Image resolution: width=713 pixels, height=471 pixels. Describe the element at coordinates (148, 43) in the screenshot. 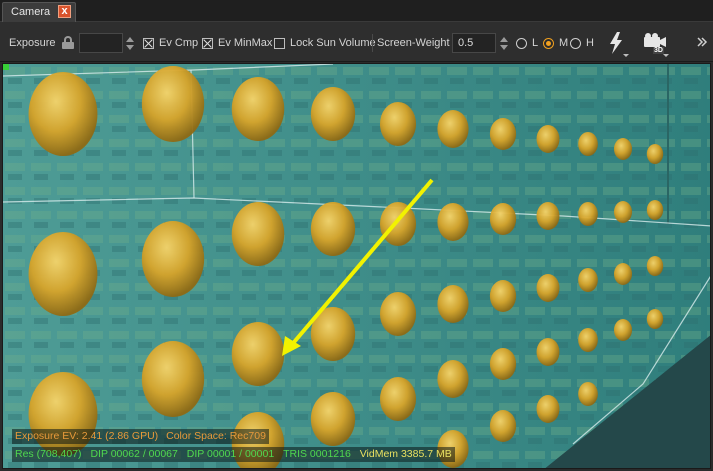

I see `ev-cmp-checkbox` at that location.